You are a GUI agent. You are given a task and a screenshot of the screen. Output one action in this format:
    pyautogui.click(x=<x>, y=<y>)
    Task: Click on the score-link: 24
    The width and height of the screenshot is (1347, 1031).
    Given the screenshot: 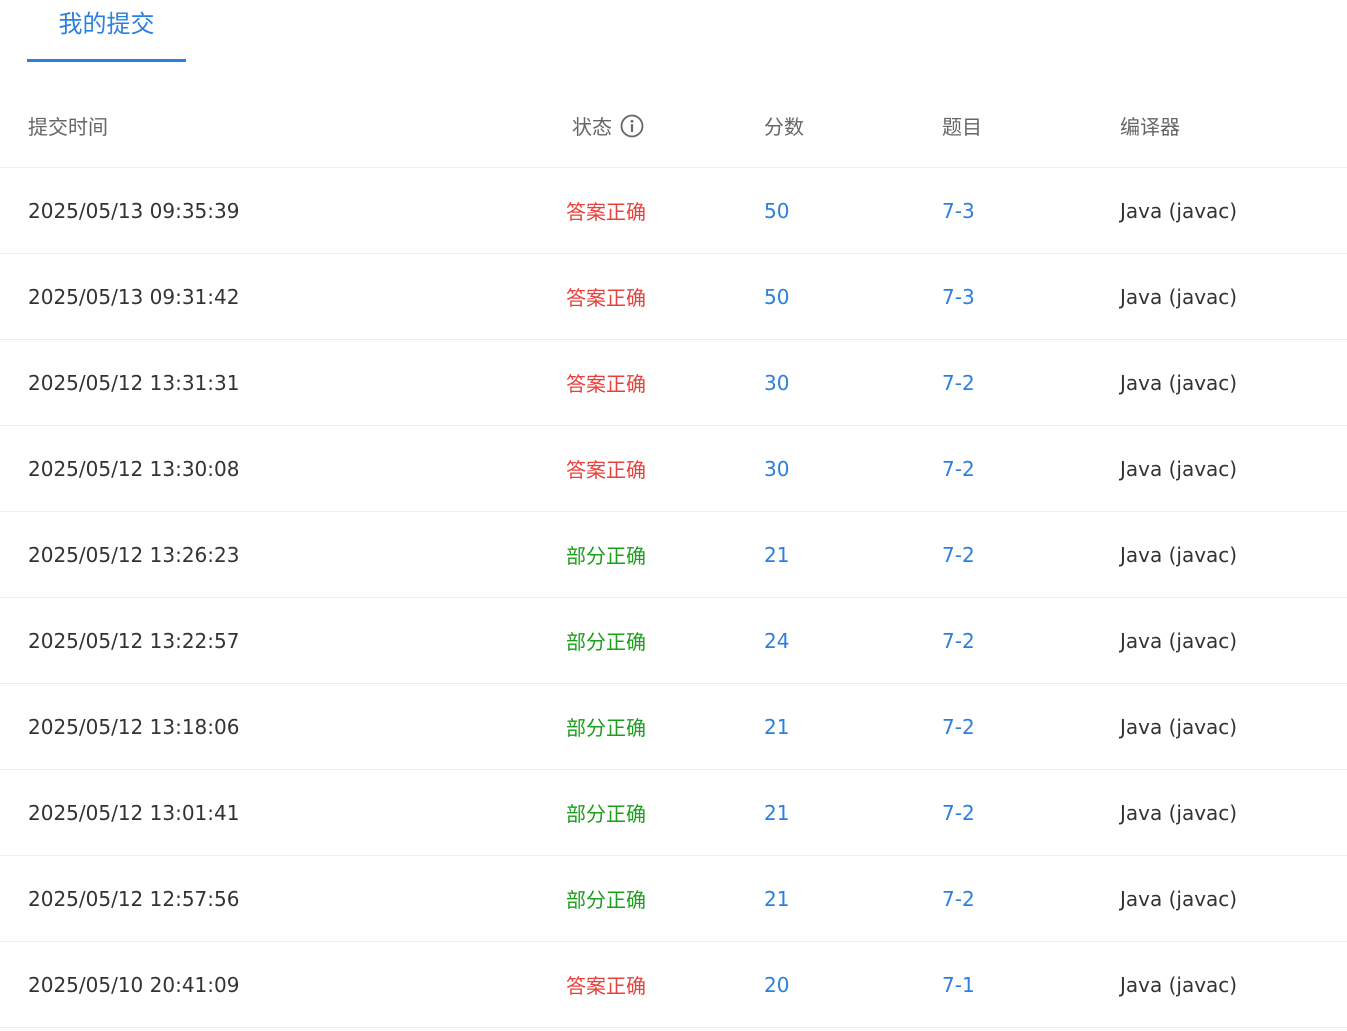 What is the action you would take?
    pyautogui.click(x=776, y=641)
    